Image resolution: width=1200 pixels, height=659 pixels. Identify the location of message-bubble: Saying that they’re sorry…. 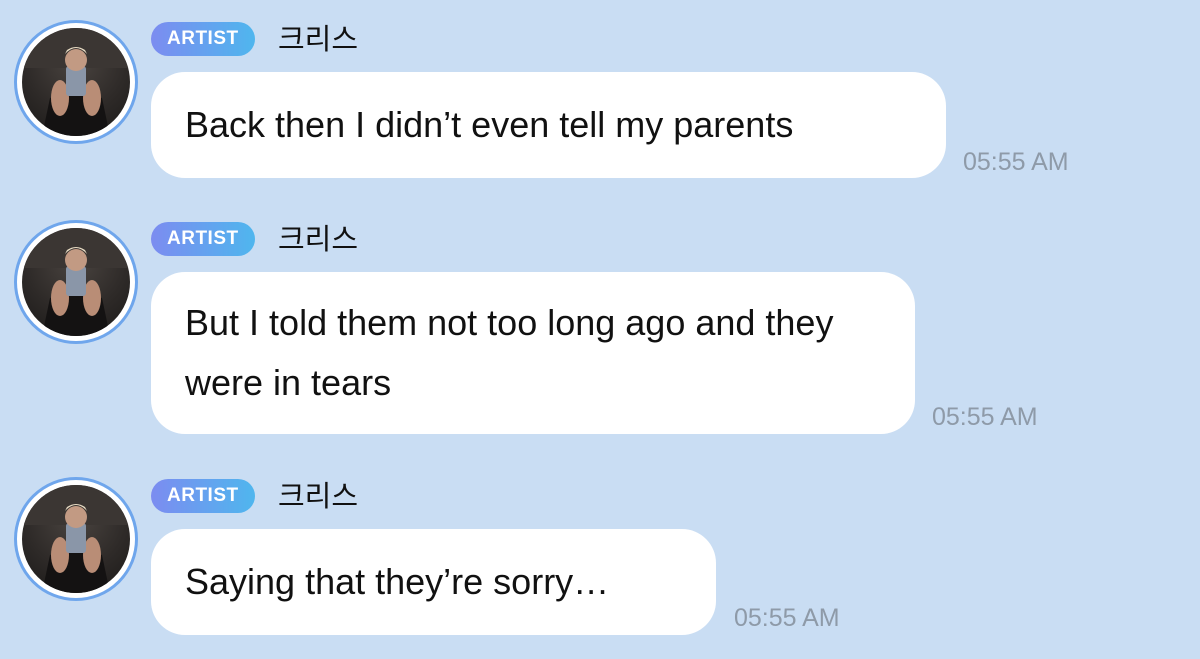
(433, 582).